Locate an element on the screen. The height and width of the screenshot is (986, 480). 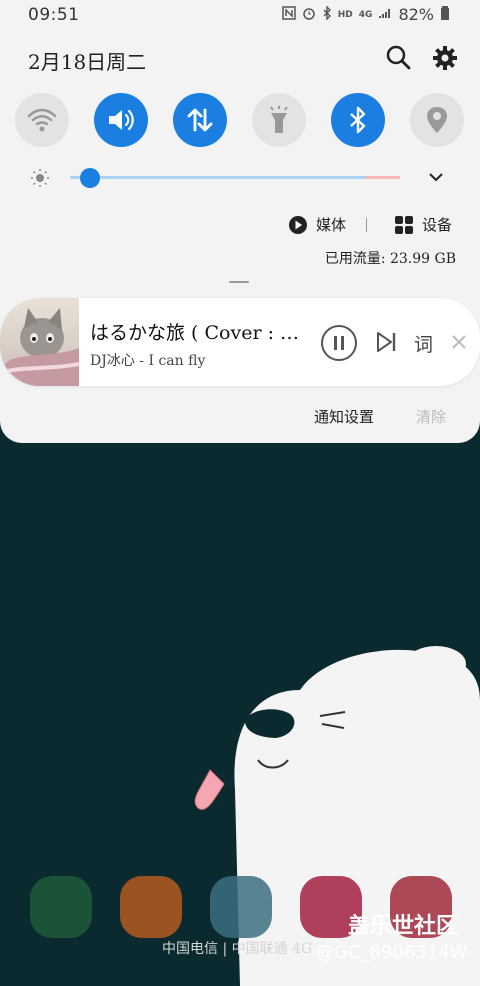
battery-icon is located at coordinates (445, 14).